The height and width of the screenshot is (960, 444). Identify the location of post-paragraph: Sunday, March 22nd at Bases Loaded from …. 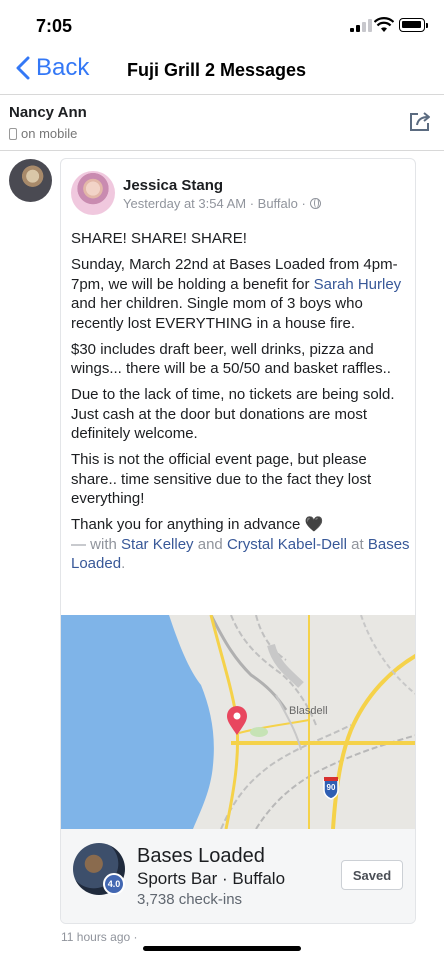
(241, 294).